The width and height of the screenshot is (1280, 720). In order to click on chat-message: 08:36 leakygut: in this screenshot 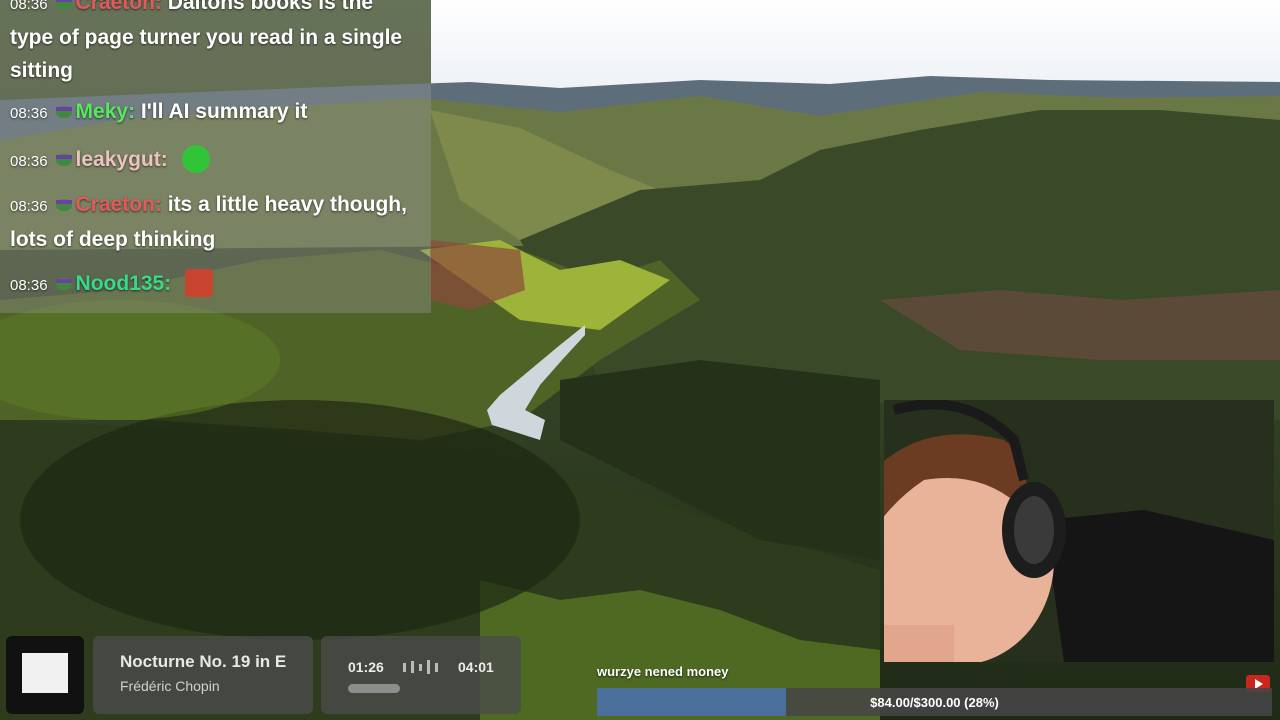, I will do `click(216, 160)`.